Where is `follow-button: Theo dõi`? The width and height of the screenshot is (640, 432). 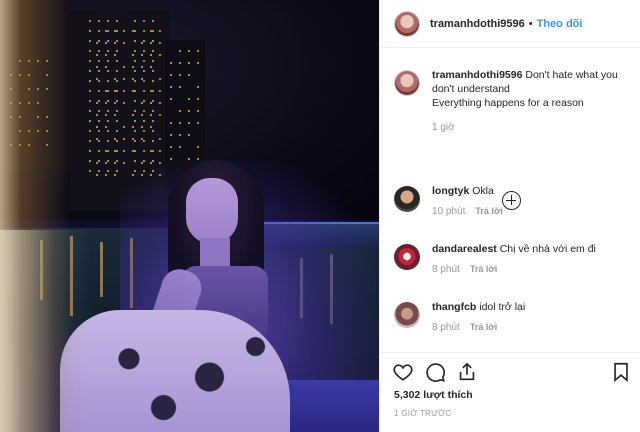 follow-button: Theo dõi is located at coordinates (560, 24).